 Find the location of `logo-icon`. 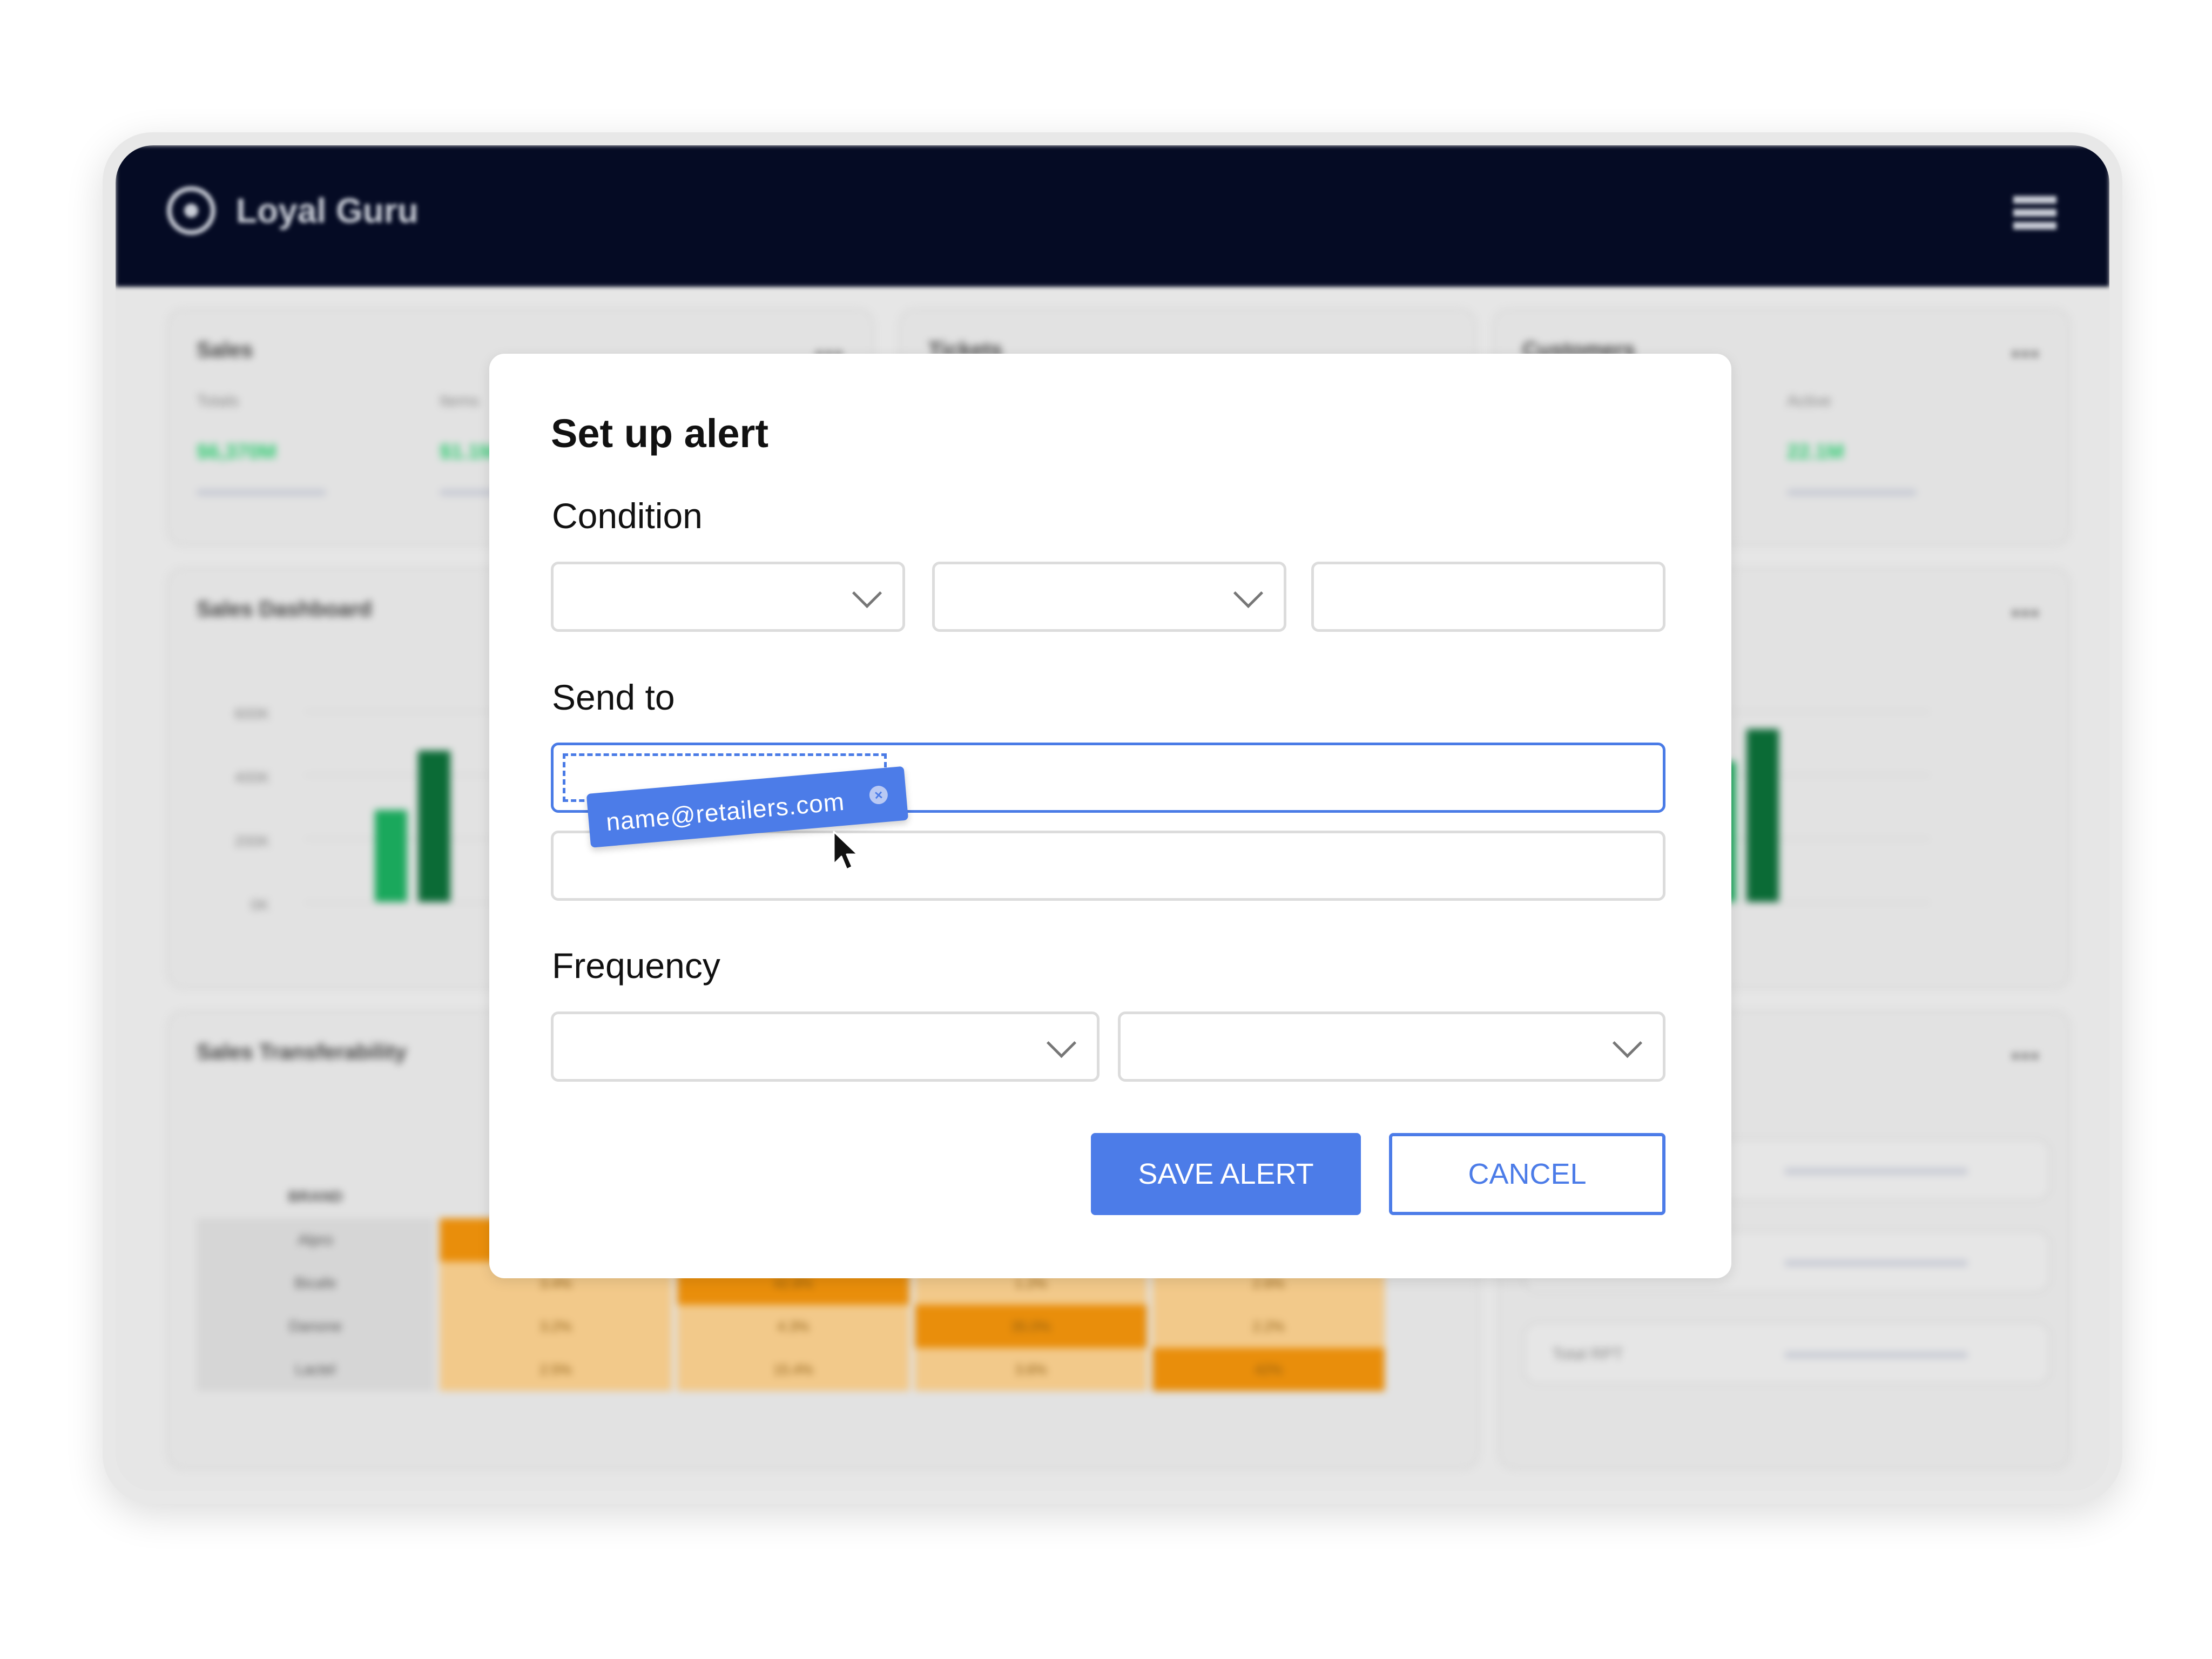

logo-icon is located at coordinates (191, 210).